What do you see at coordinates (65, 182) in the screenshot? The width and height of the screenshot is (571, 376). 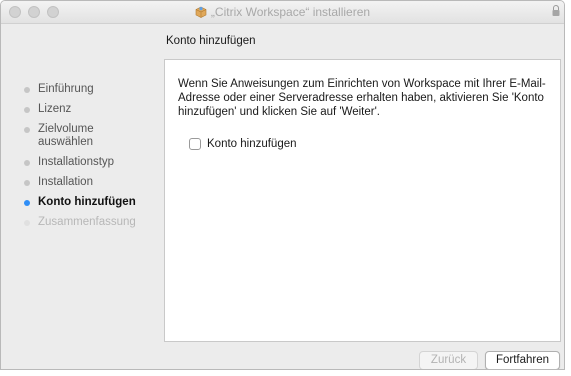 I see `sidebar-step-label: Installation` at bounding box center [65, 182].